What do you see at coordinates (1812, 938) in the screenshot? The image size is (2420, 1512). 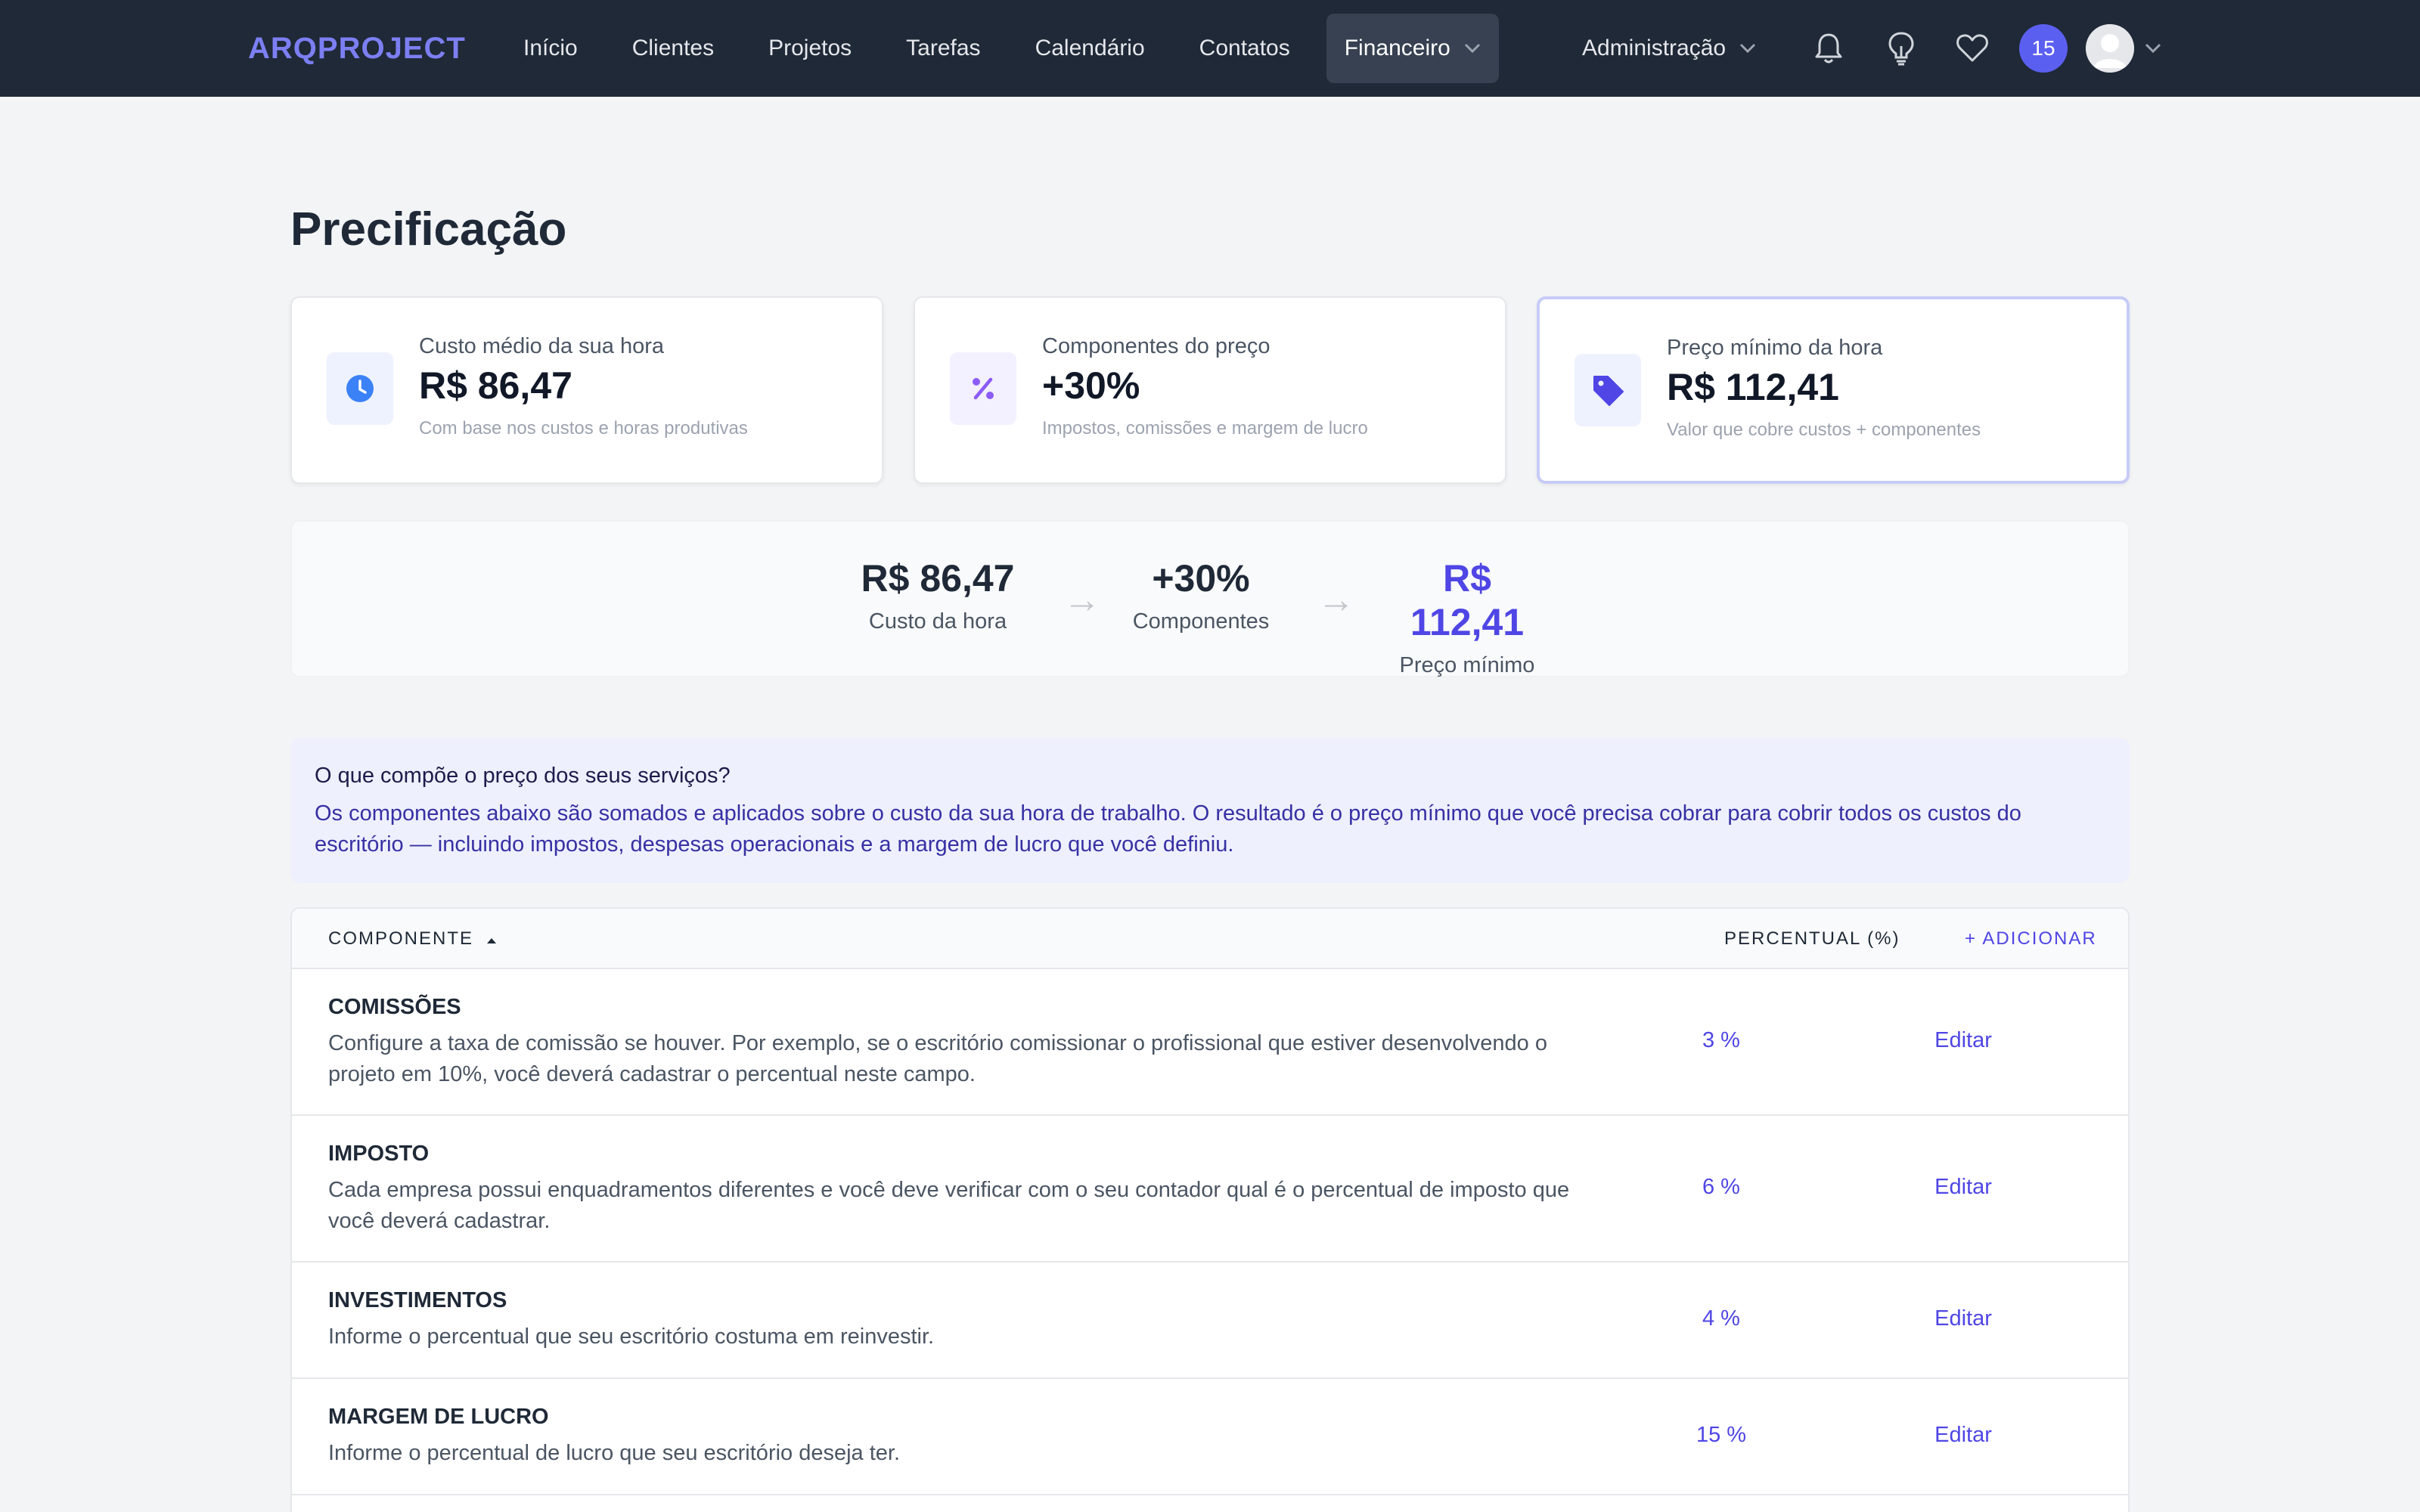 I see `col-percent-header: PERCENTUAL (%)` at bounding box center [1812, 938].